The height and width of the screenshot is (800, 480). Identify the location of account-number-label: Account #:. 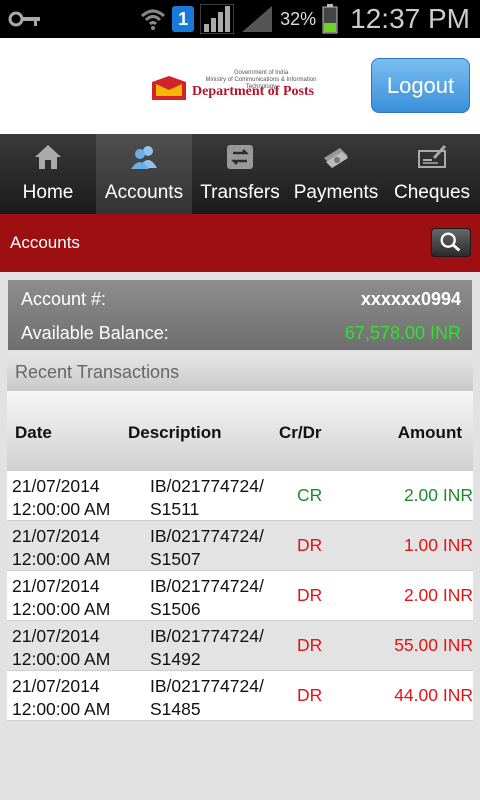
(64, 299).